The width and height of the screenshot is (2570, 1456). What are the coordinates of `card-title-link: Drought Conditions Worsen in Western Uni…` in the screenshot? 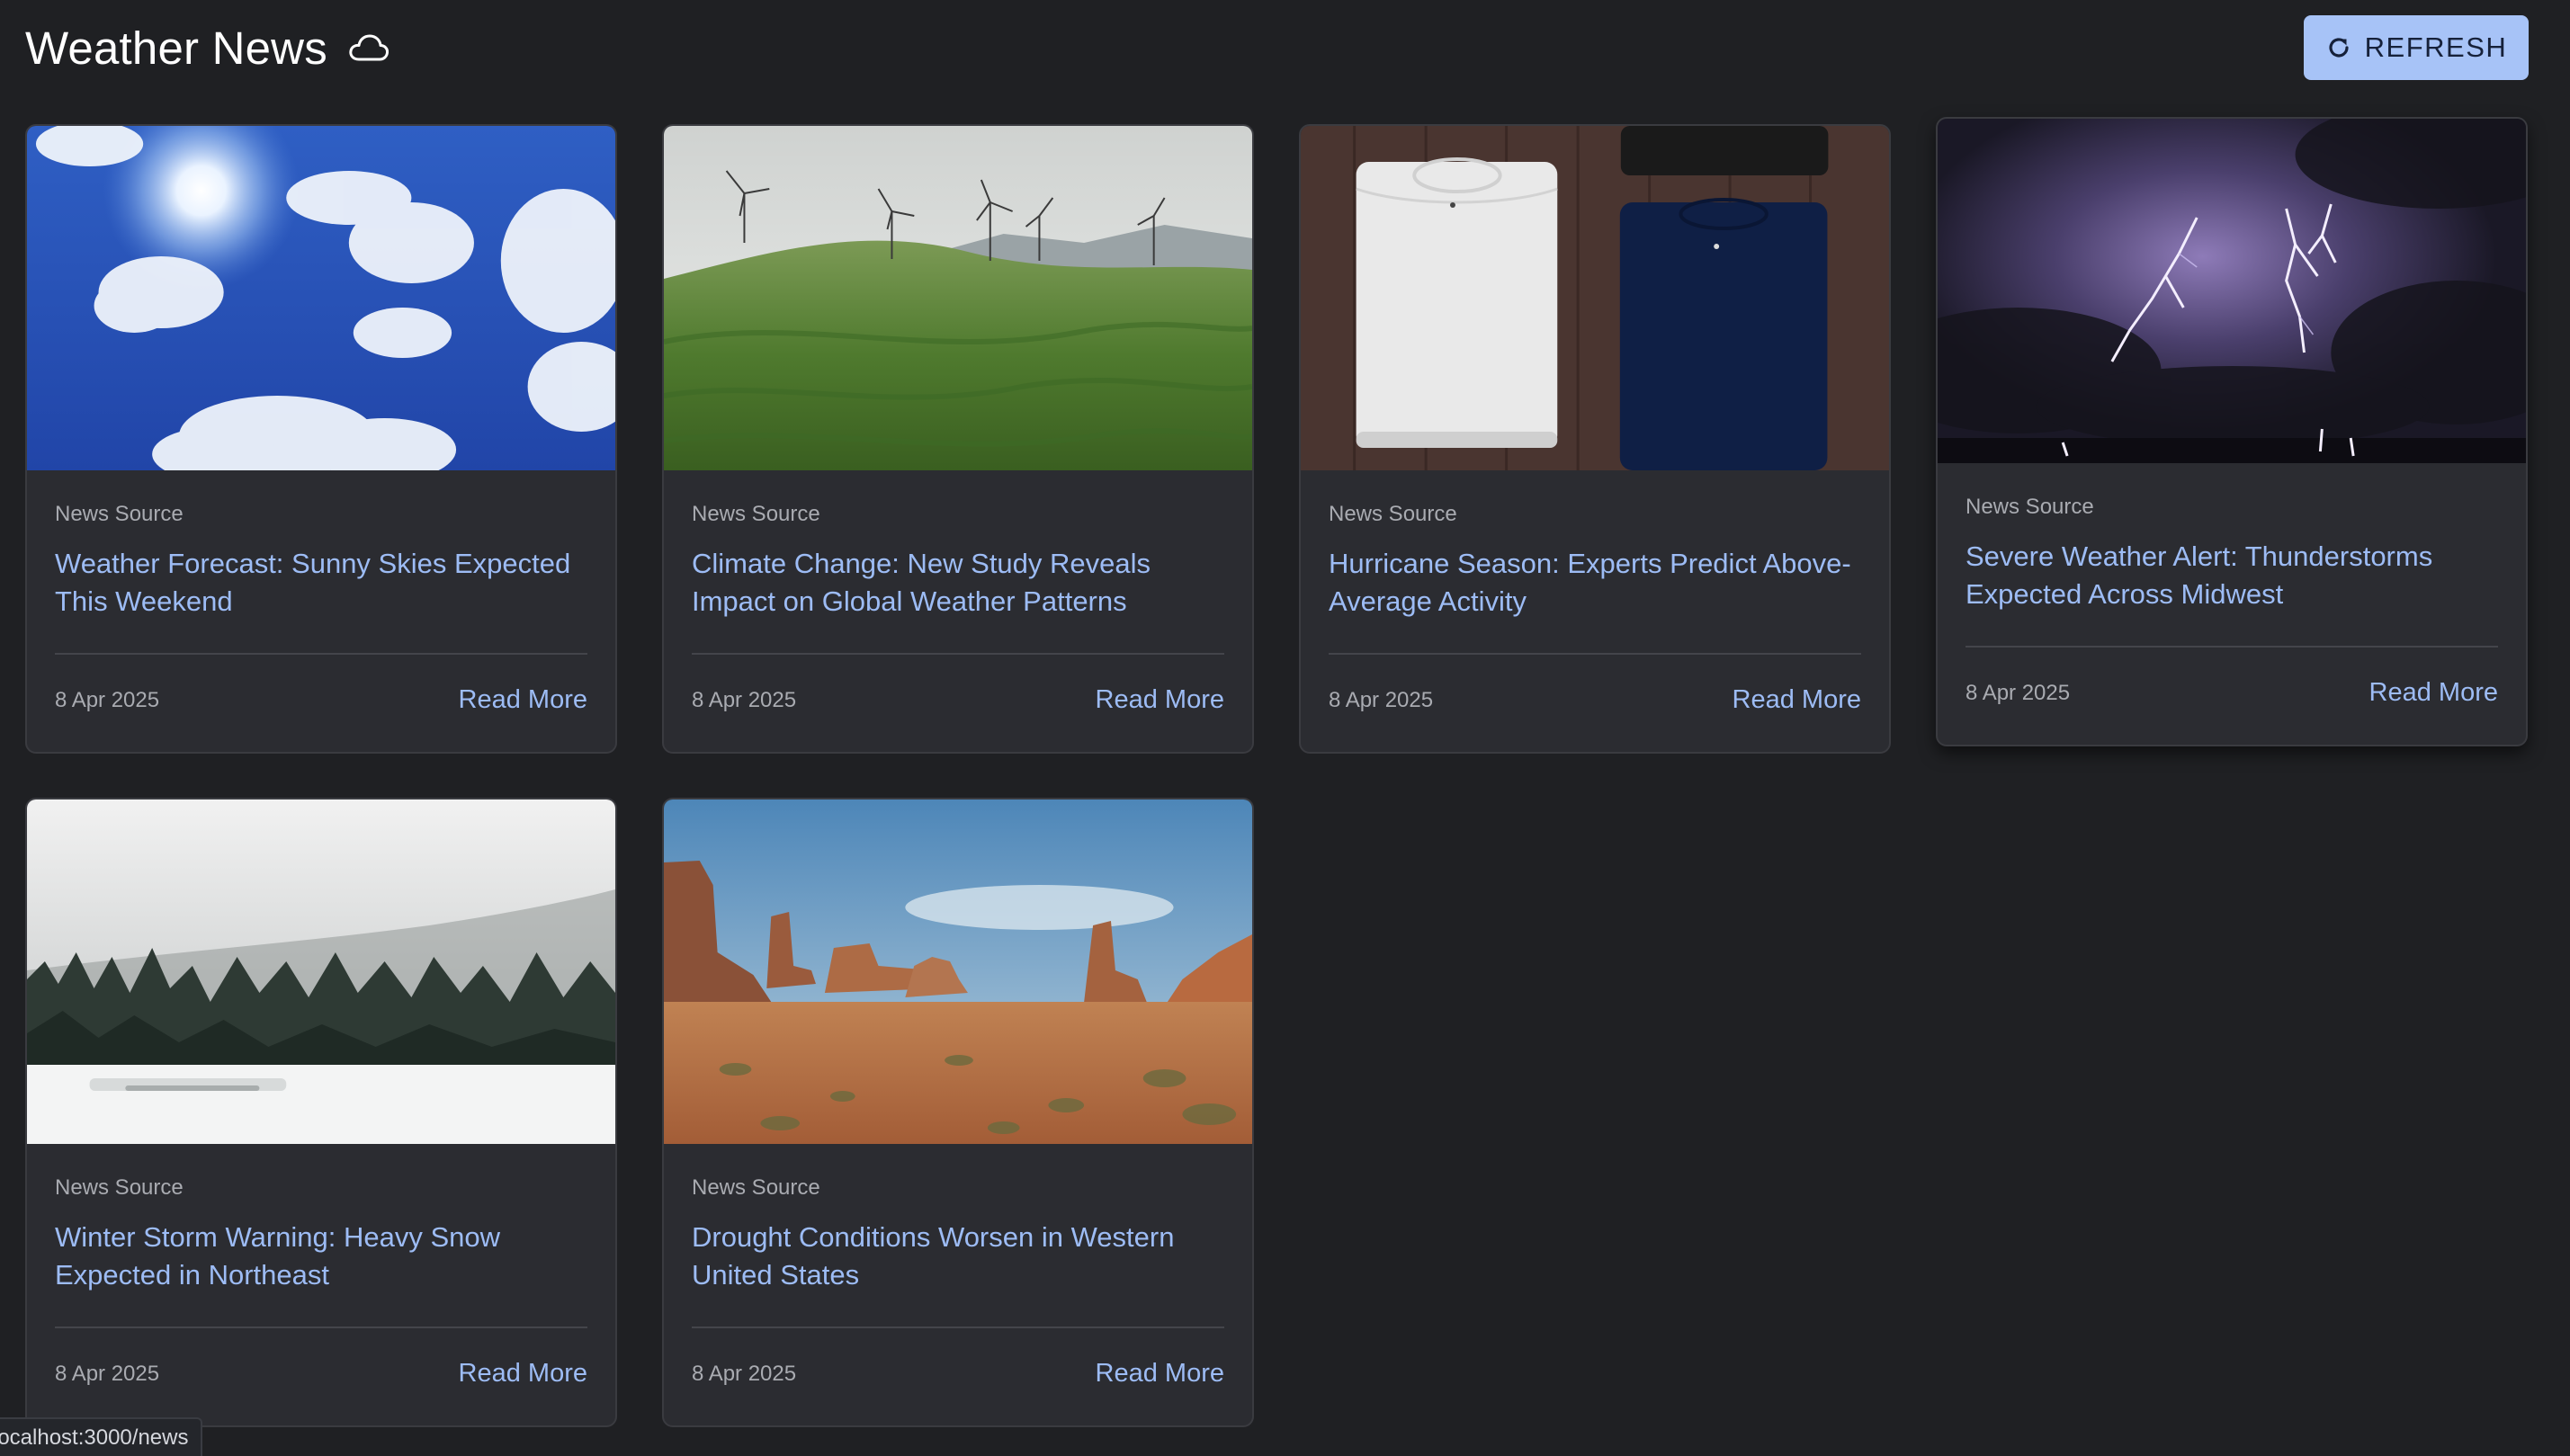 It's located at (958, 1257).